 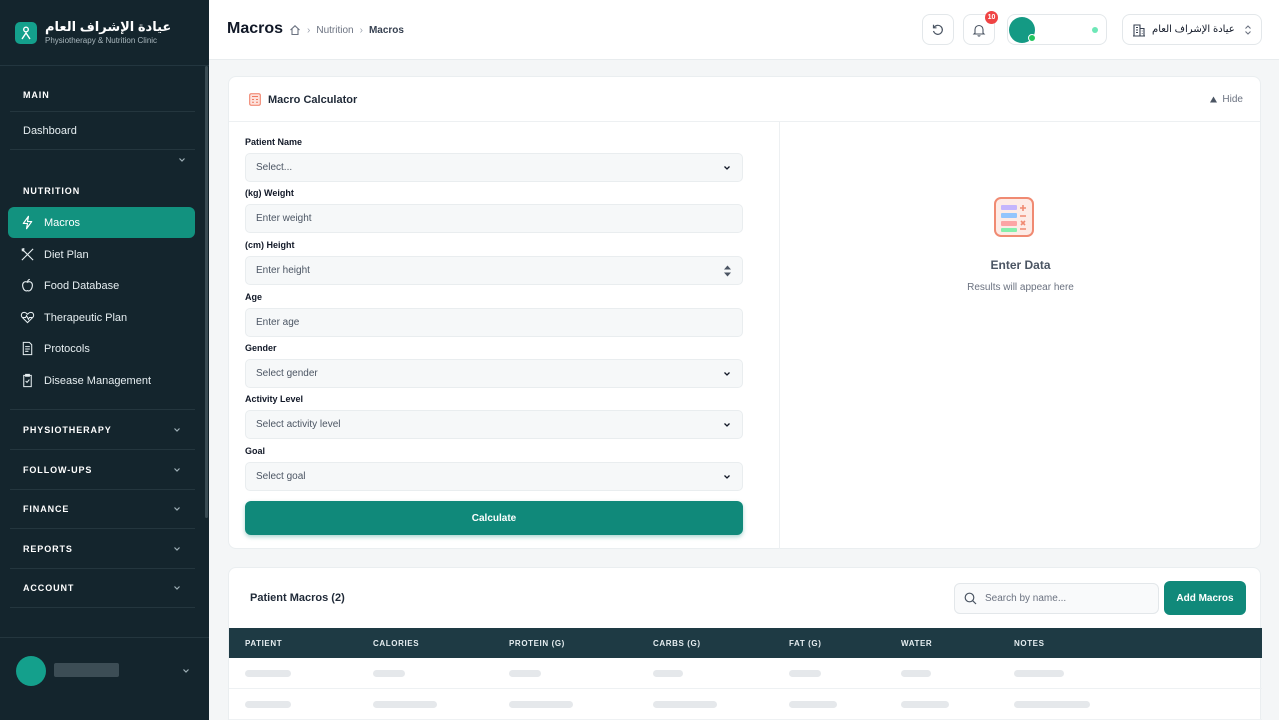 What do you see at coordinates (1020, 265) in the screenshot?
I see `results-empty-title: Enter Data` at bounding box center [1020, 265].